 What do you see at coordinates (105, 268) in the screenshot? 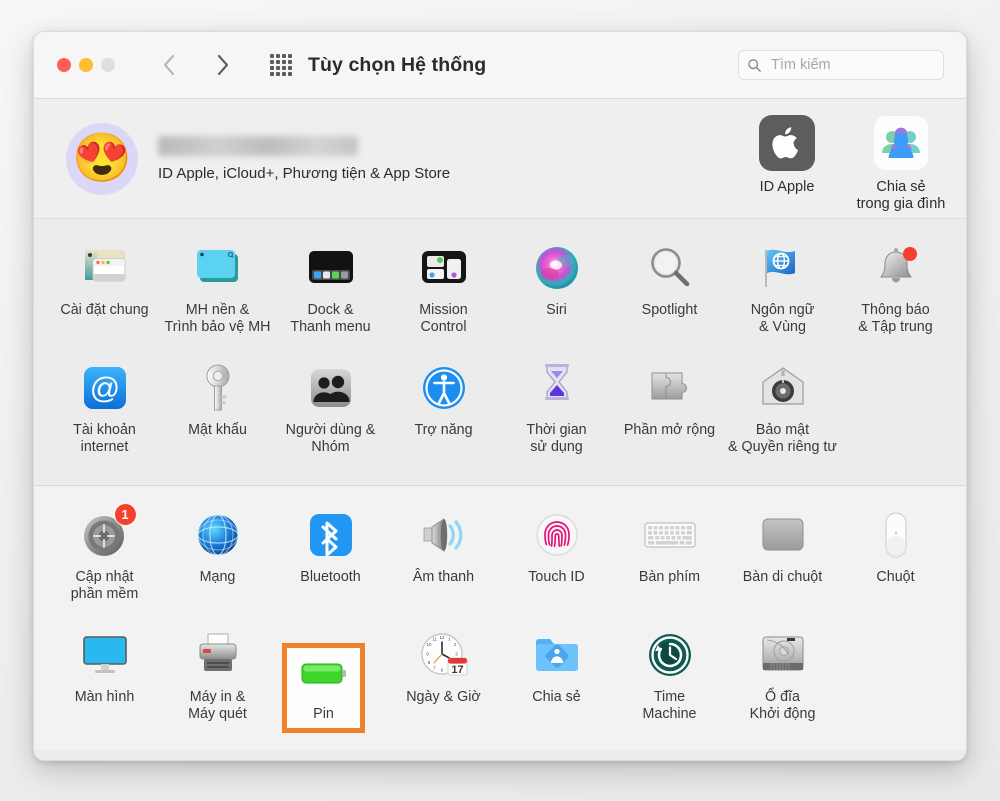
I see `general-icon` at bounding box center [105, 268].